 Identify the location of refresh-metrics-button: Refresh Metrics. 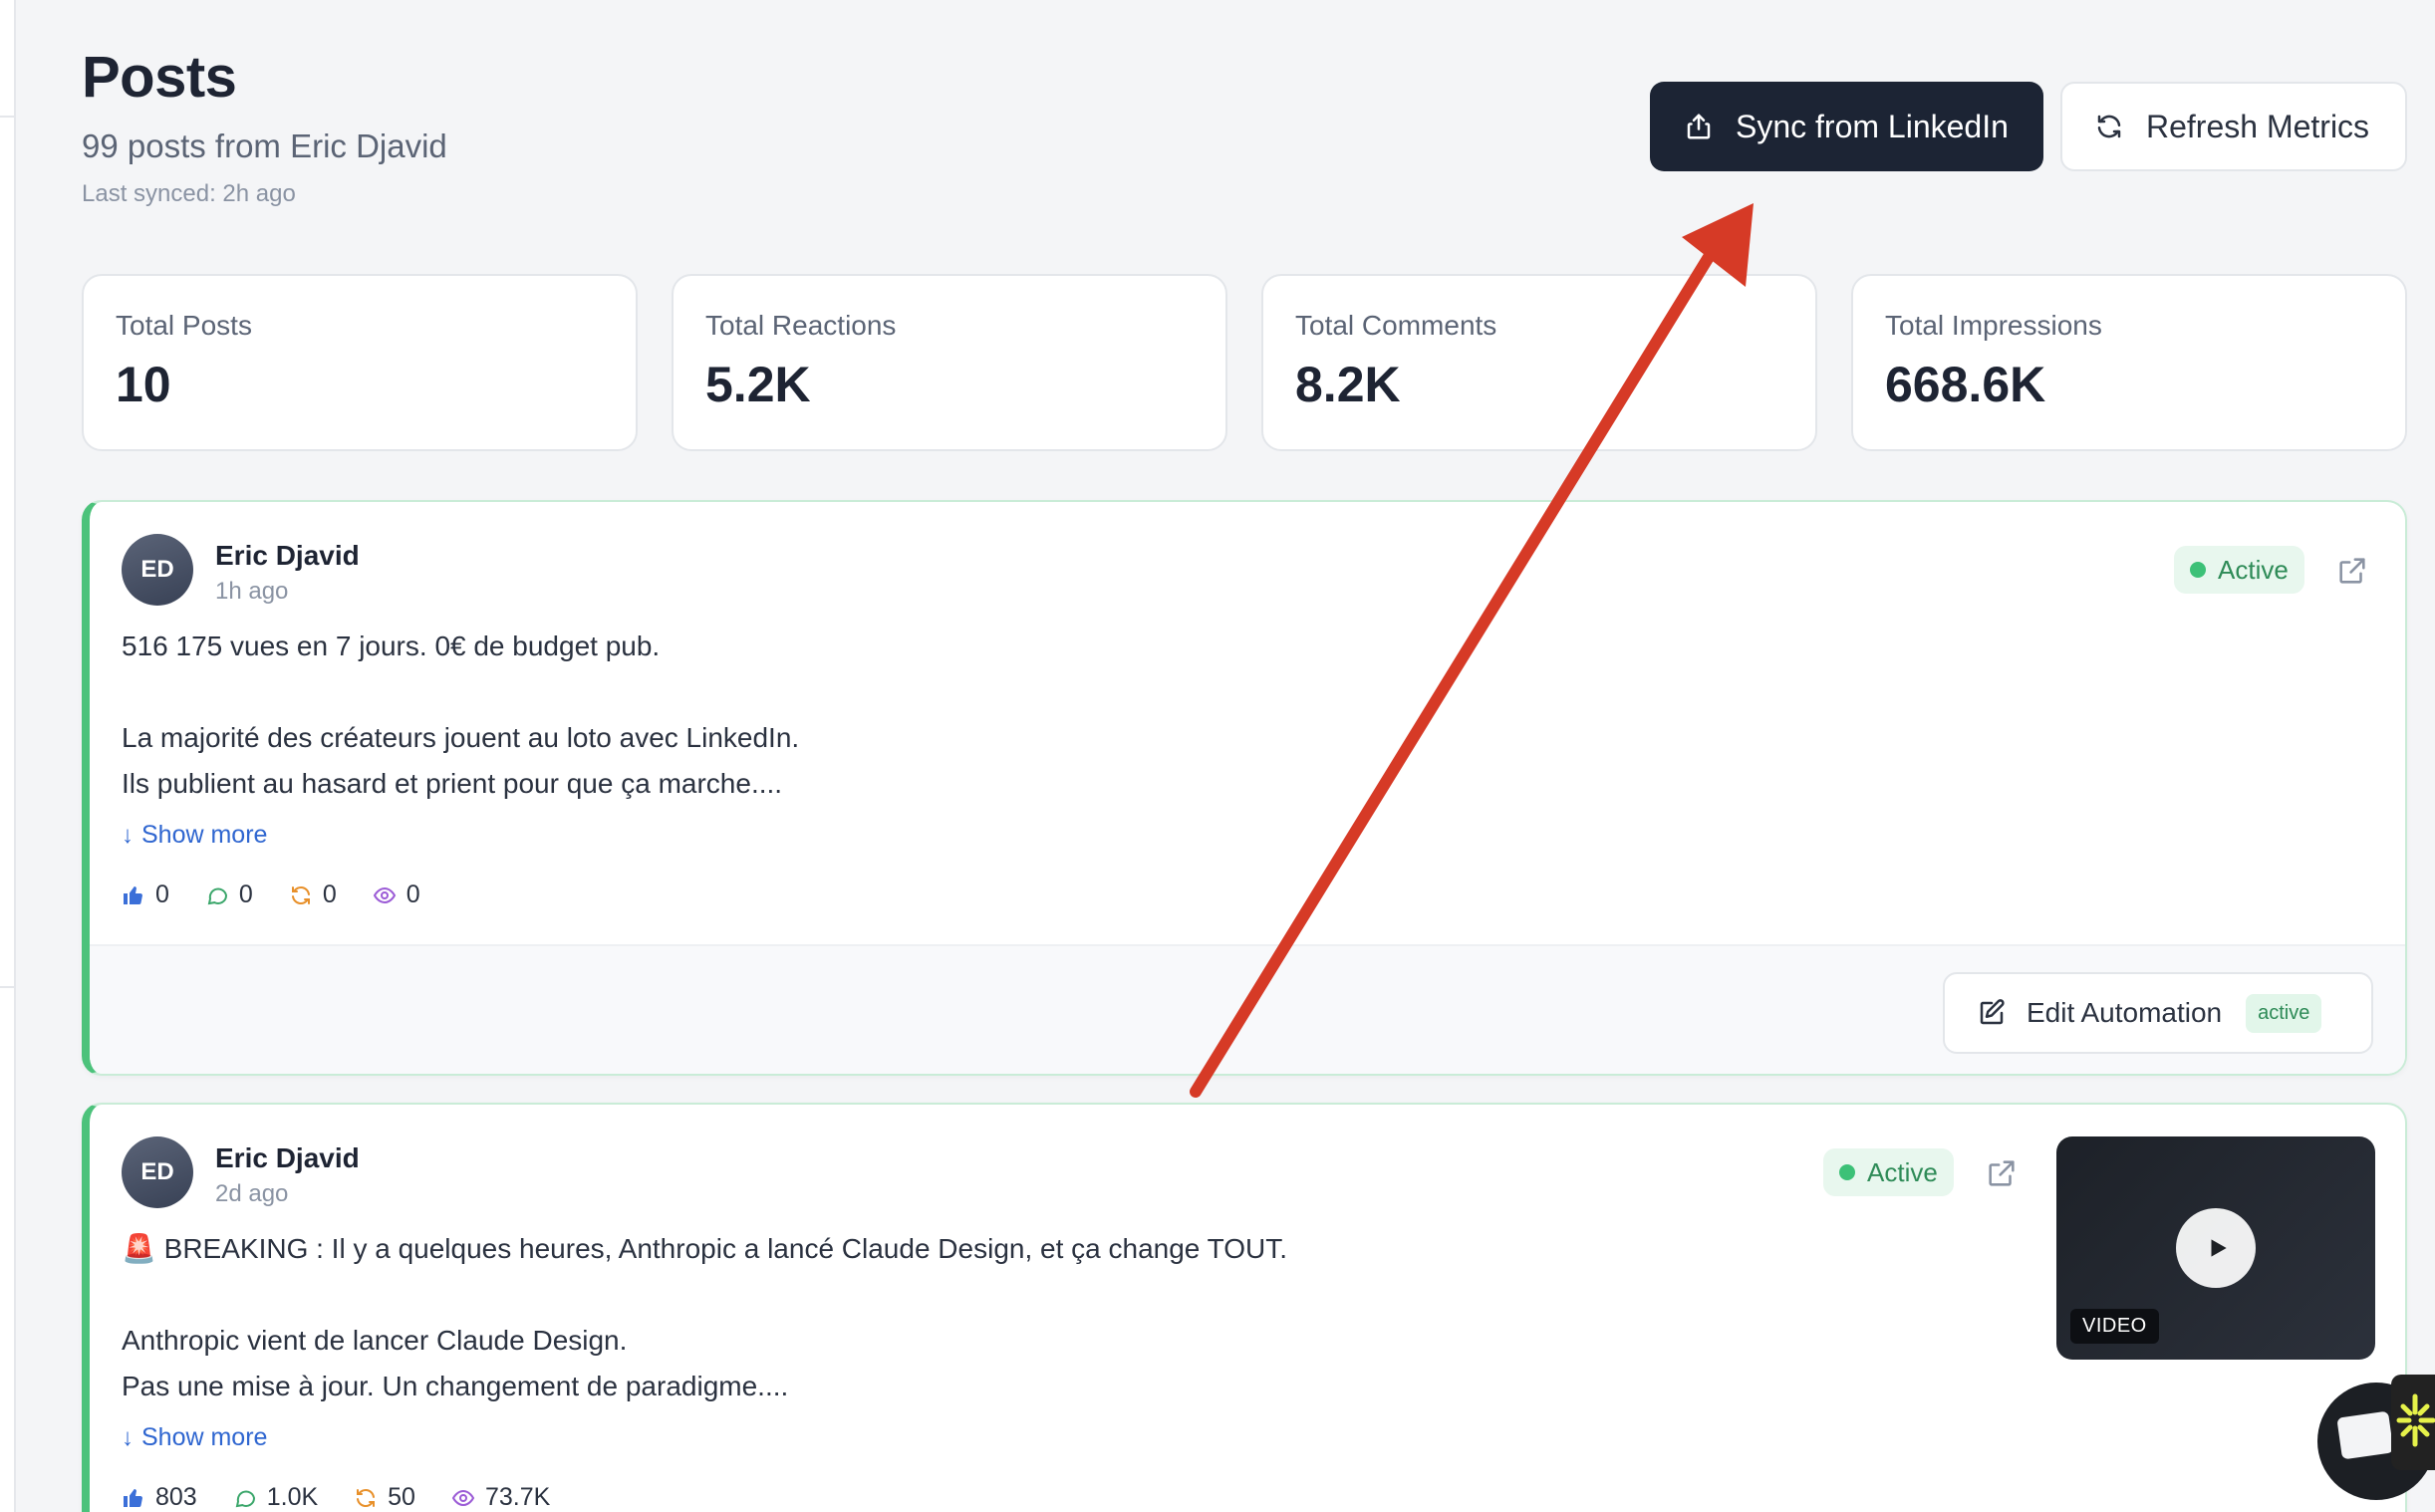
(2234, 126).